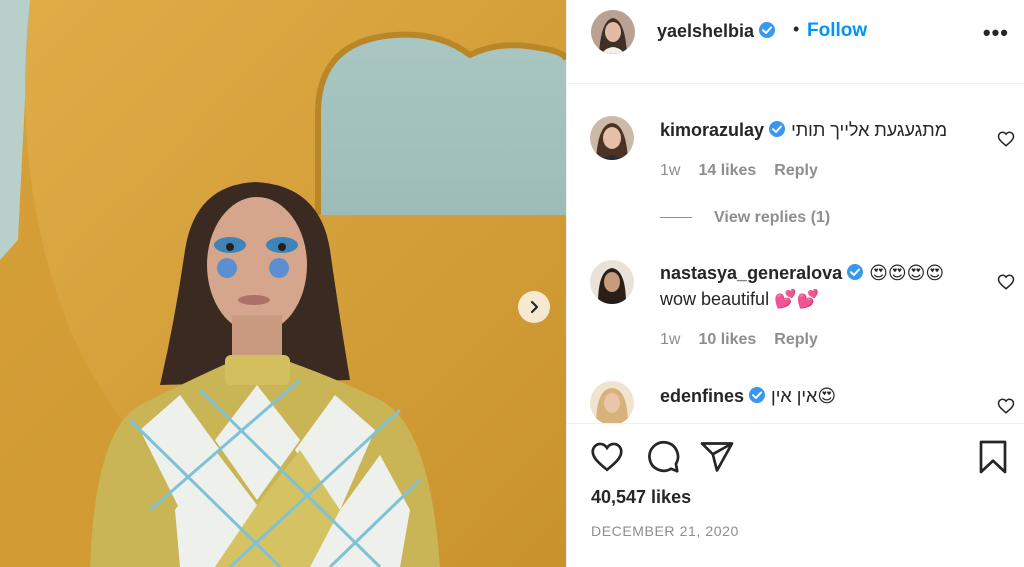  I want to click on likes-count: 40,547 likes, so click(641, 497).